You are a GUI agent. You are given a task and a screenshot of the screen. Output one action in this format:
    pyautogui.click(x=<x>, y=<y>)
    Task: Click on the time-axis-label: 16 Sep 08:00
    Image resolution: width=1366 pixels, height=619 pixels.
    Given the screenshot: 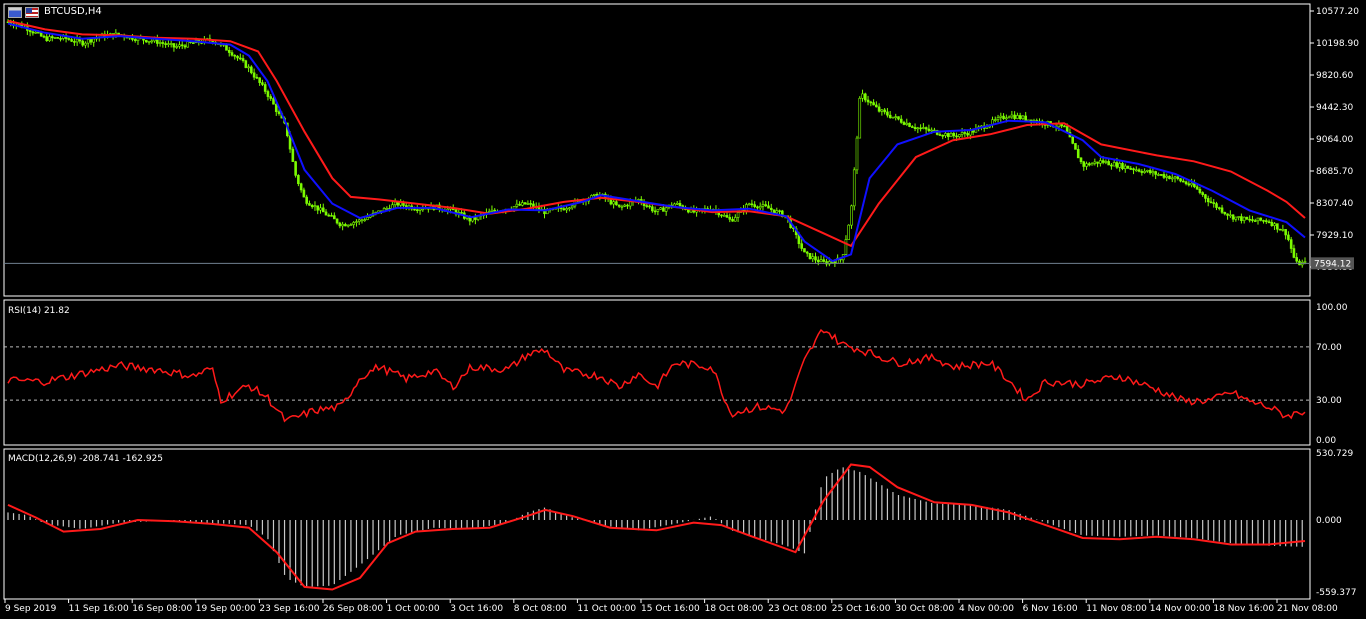 What is the action you would take?
    pyautogui.click(x=162, y=609)
    